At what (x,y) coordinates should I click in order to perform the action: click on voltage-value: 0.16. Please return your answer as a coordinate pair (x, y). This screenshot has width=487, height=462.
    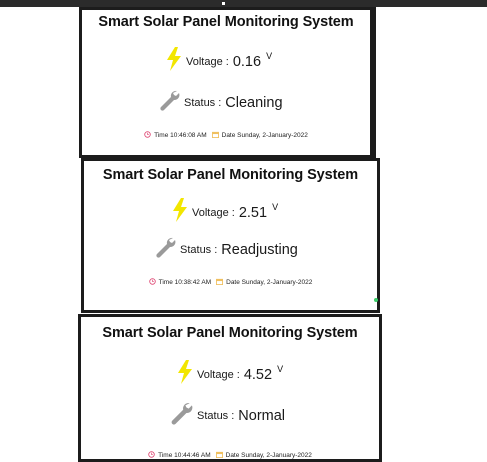
    Looking at the image, I should click on (247, 61).